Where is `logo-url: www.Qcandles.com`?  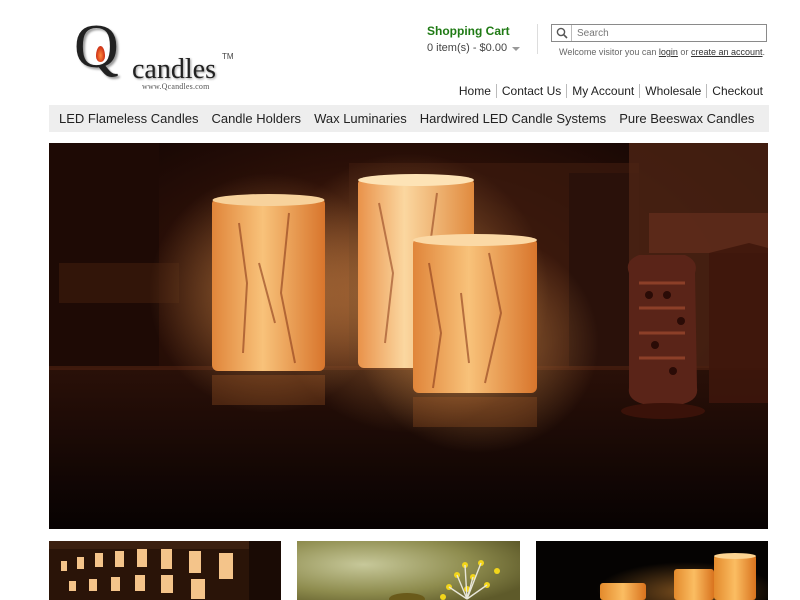 logo-url: www.Qcandles.com is located at coordinates (176, 86).